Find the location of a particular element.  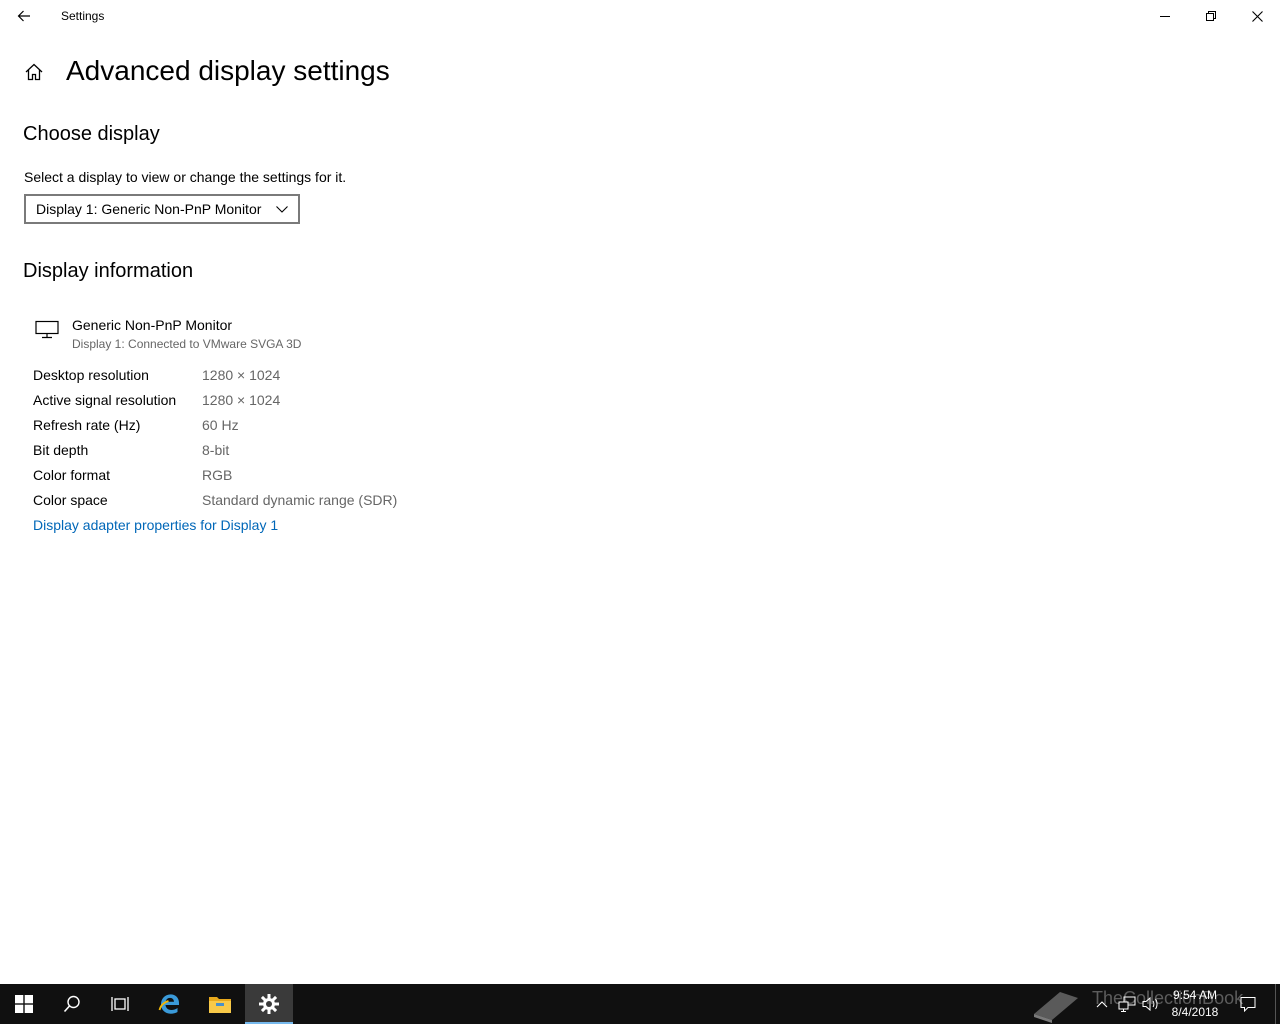

minimize-button is located at coordinates (1165, 16).